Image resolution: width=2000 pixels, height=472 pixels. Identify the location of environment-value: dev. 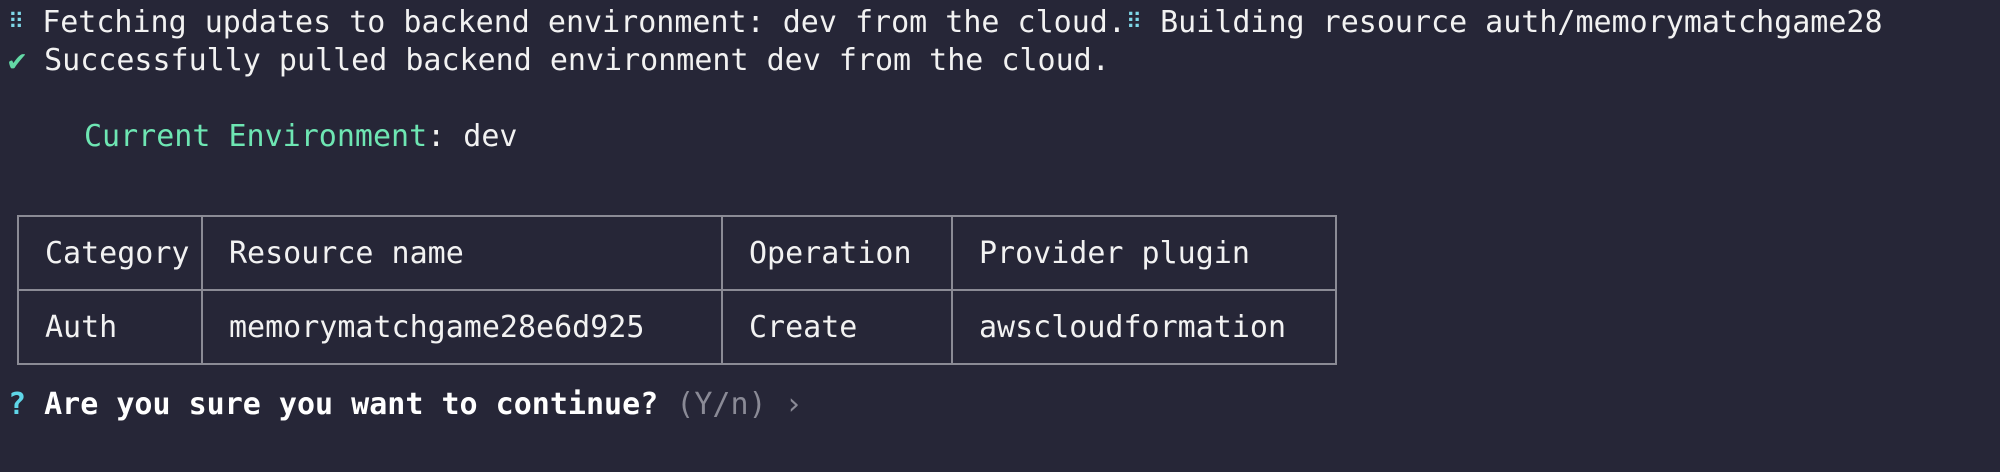
(490, 136).